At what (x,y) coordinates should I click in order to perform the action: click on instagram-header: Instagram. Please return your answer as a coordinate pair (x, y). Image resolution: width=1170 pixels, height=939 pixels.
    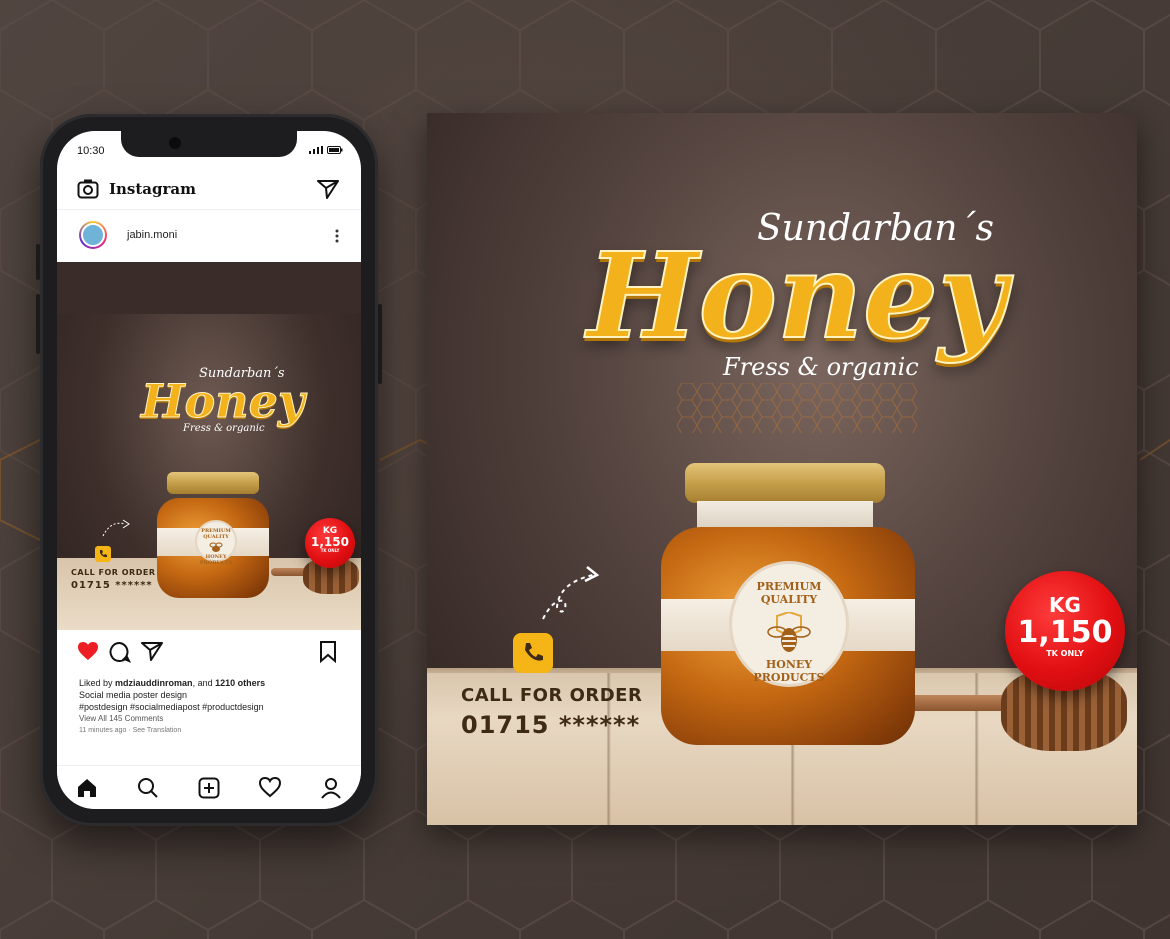
    Looking at the image, I should click on (209, 189).